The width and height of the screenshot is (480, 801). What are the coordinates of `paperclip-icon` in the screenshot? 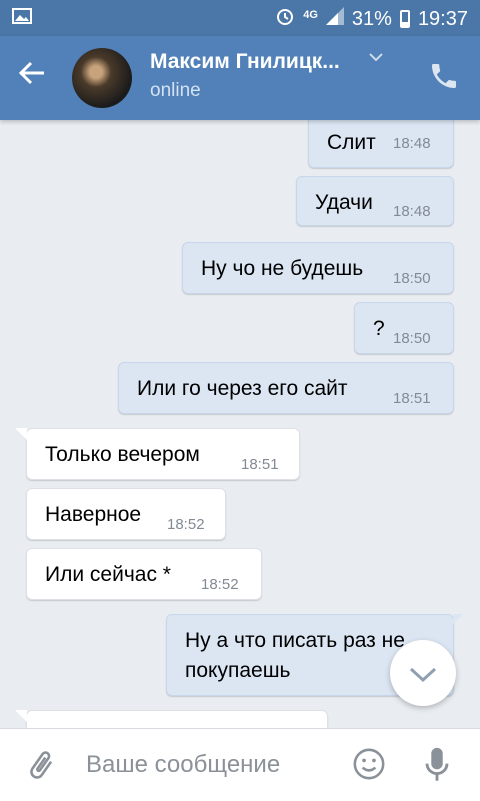 It's located at (41, 765).